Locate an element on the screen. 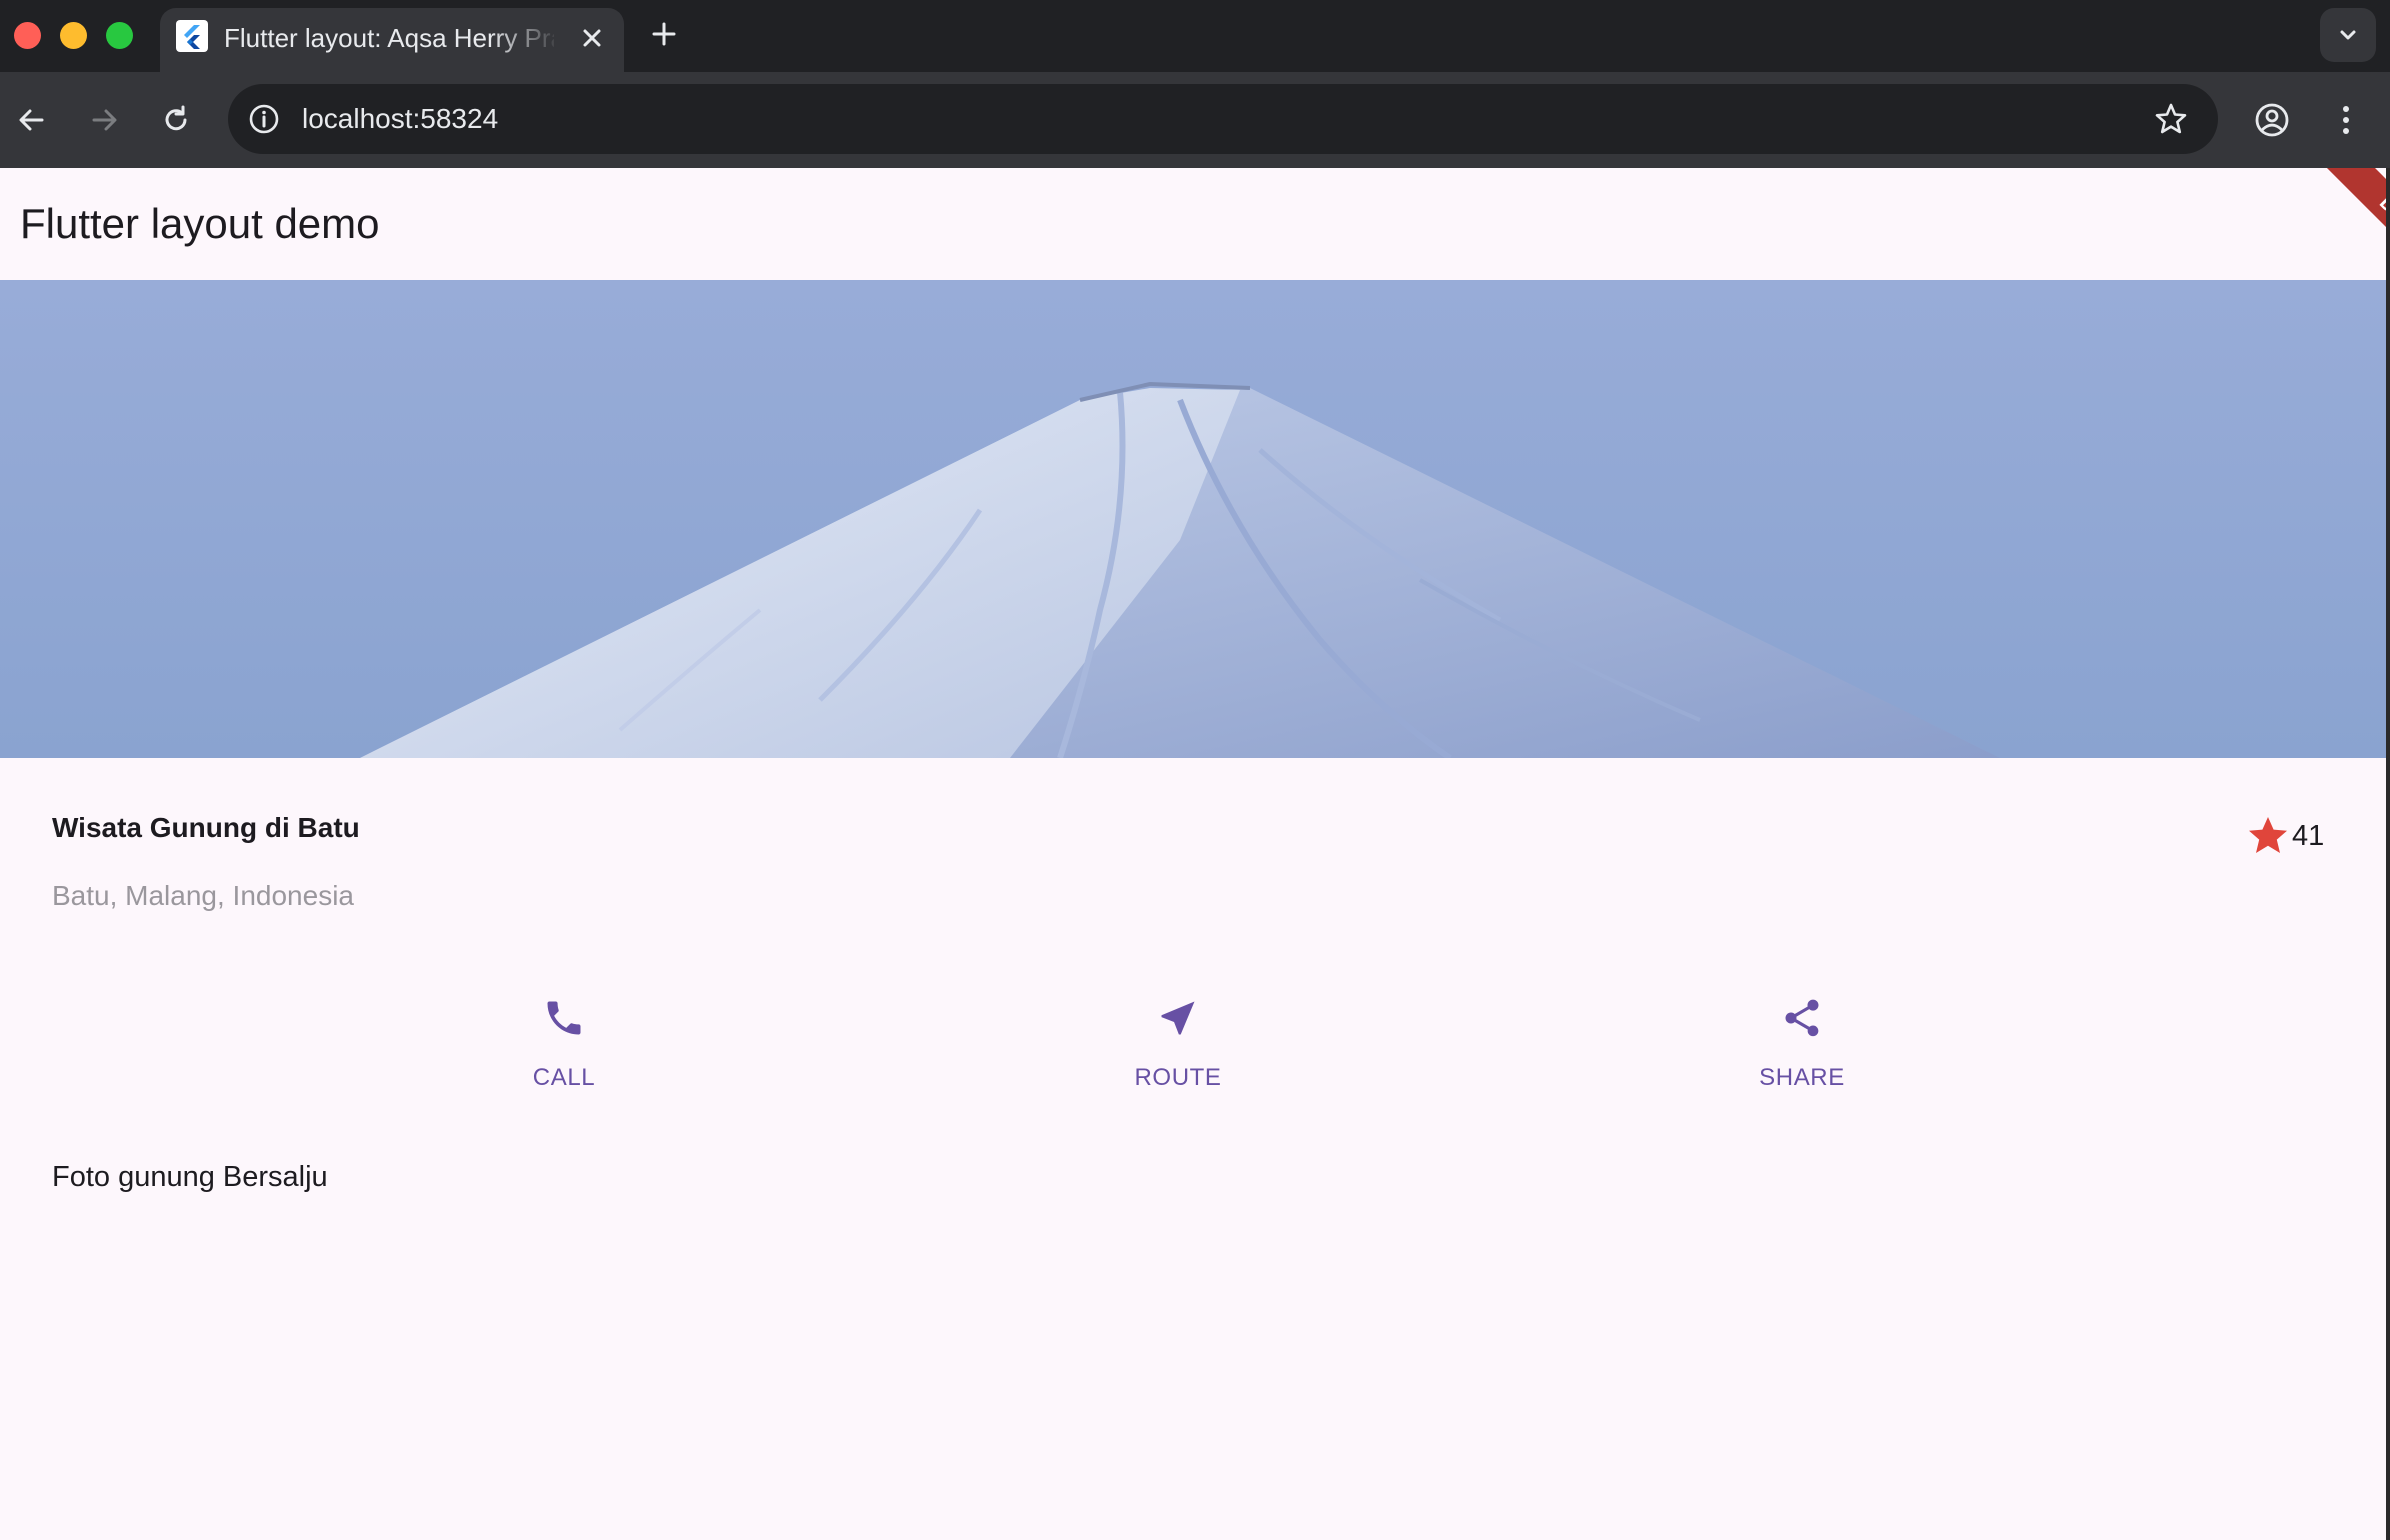 Image resolution: width=2390 pixels, height=1540 pixels. window-maximize-button is located at coordinates (119, 35).